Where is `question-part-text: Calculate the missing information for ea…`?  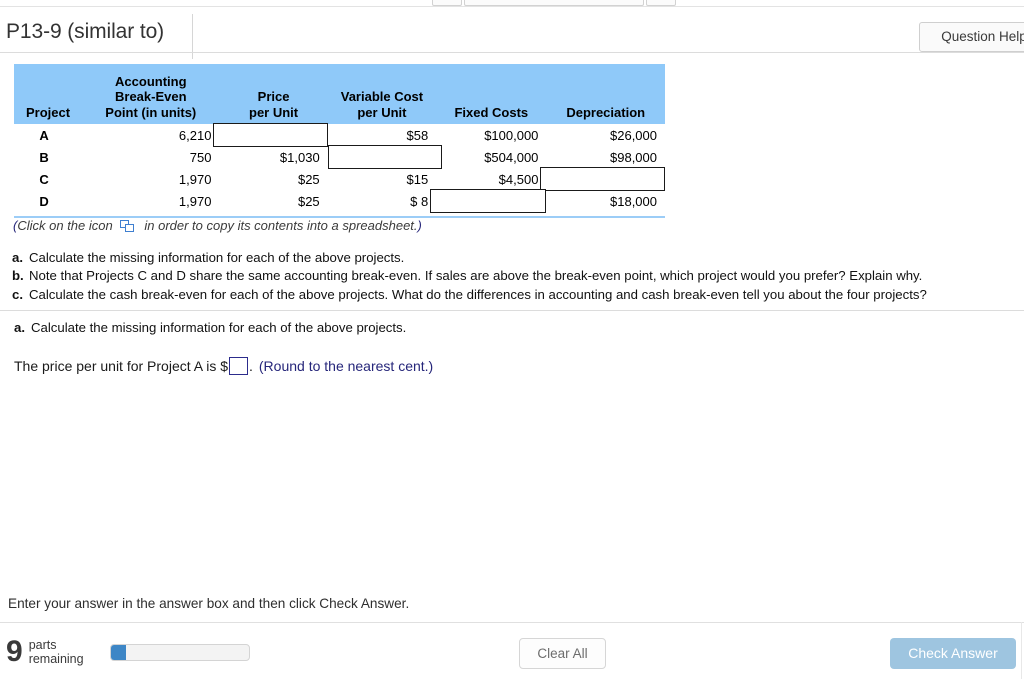
question-part-text: Calculate the missing information for ea… is located at coordinates (217, 257).